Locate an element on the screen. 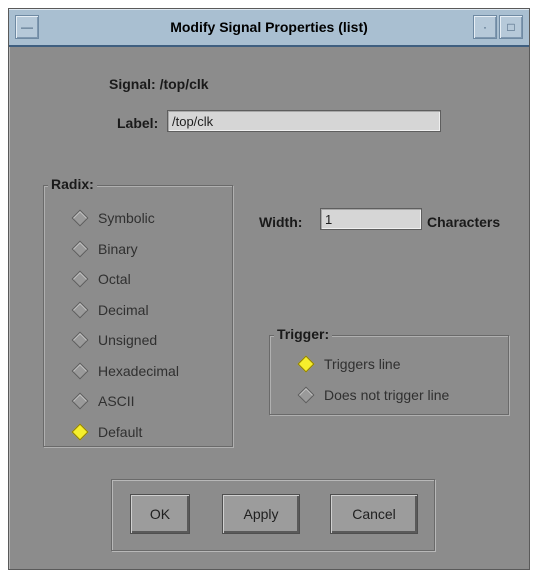 Image resolution: width=536 pixels, height=573 pixels. window-title: Modify Signal Properties (list) is located at coordinates (269, 27).